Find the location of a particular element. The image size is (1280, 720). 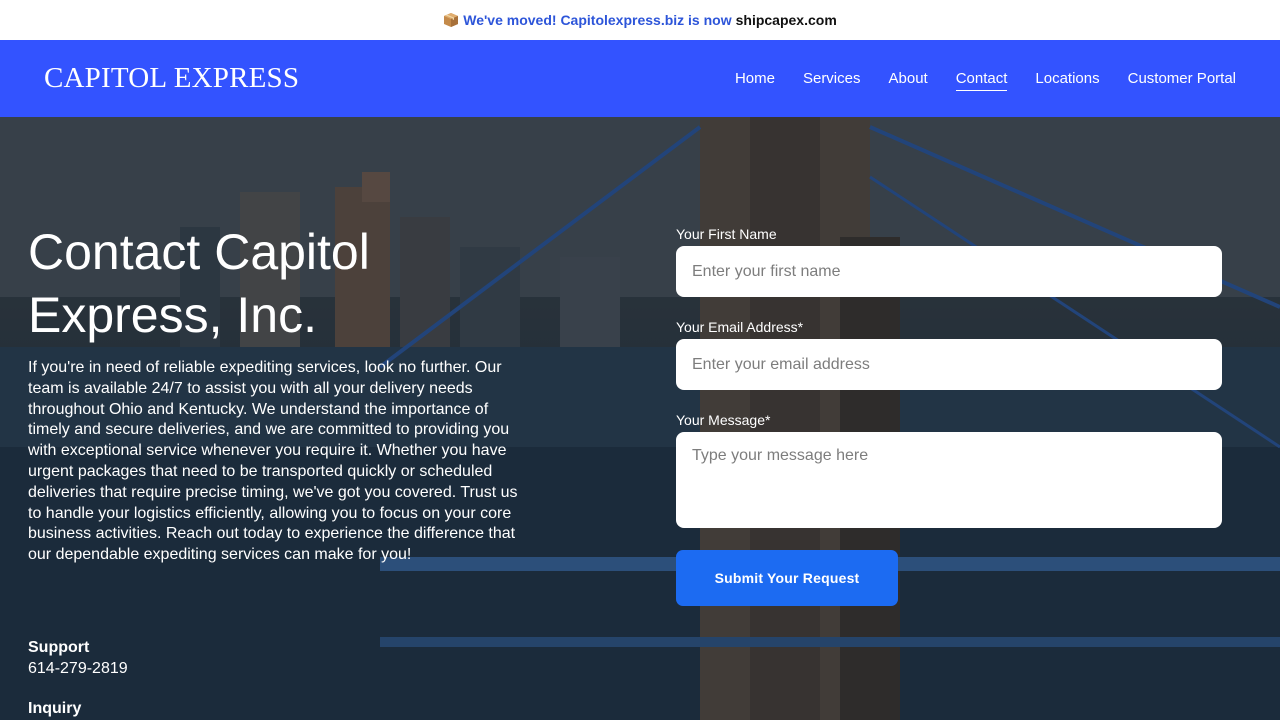

package-icon is located at coordinates (451, 20).